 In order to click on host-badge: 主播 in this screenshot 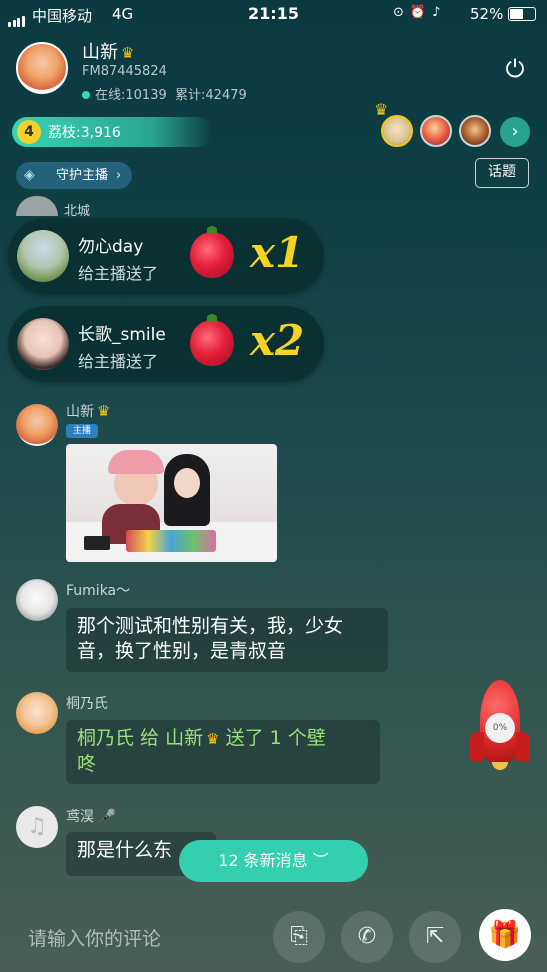, I will do `click(82, 431)`.